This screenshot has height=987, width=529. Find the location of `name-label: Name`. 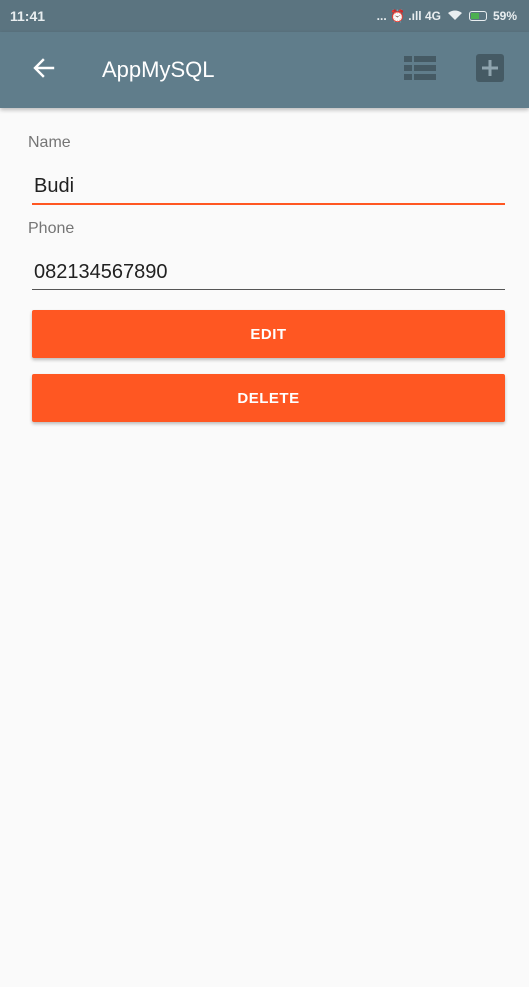

name-label: Name is located at coordinates (49, 142).